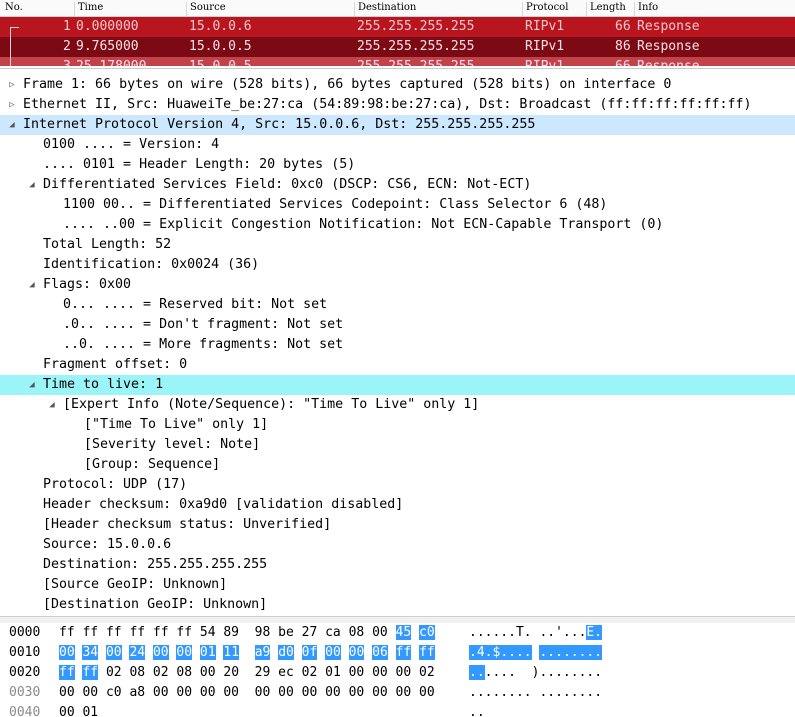 The image size is (795, 717). Describe the element at coordinates (195, 304) in the screenshot. I see `tree-item-label: 0... .... = Reserved bit: Not set` at that location.